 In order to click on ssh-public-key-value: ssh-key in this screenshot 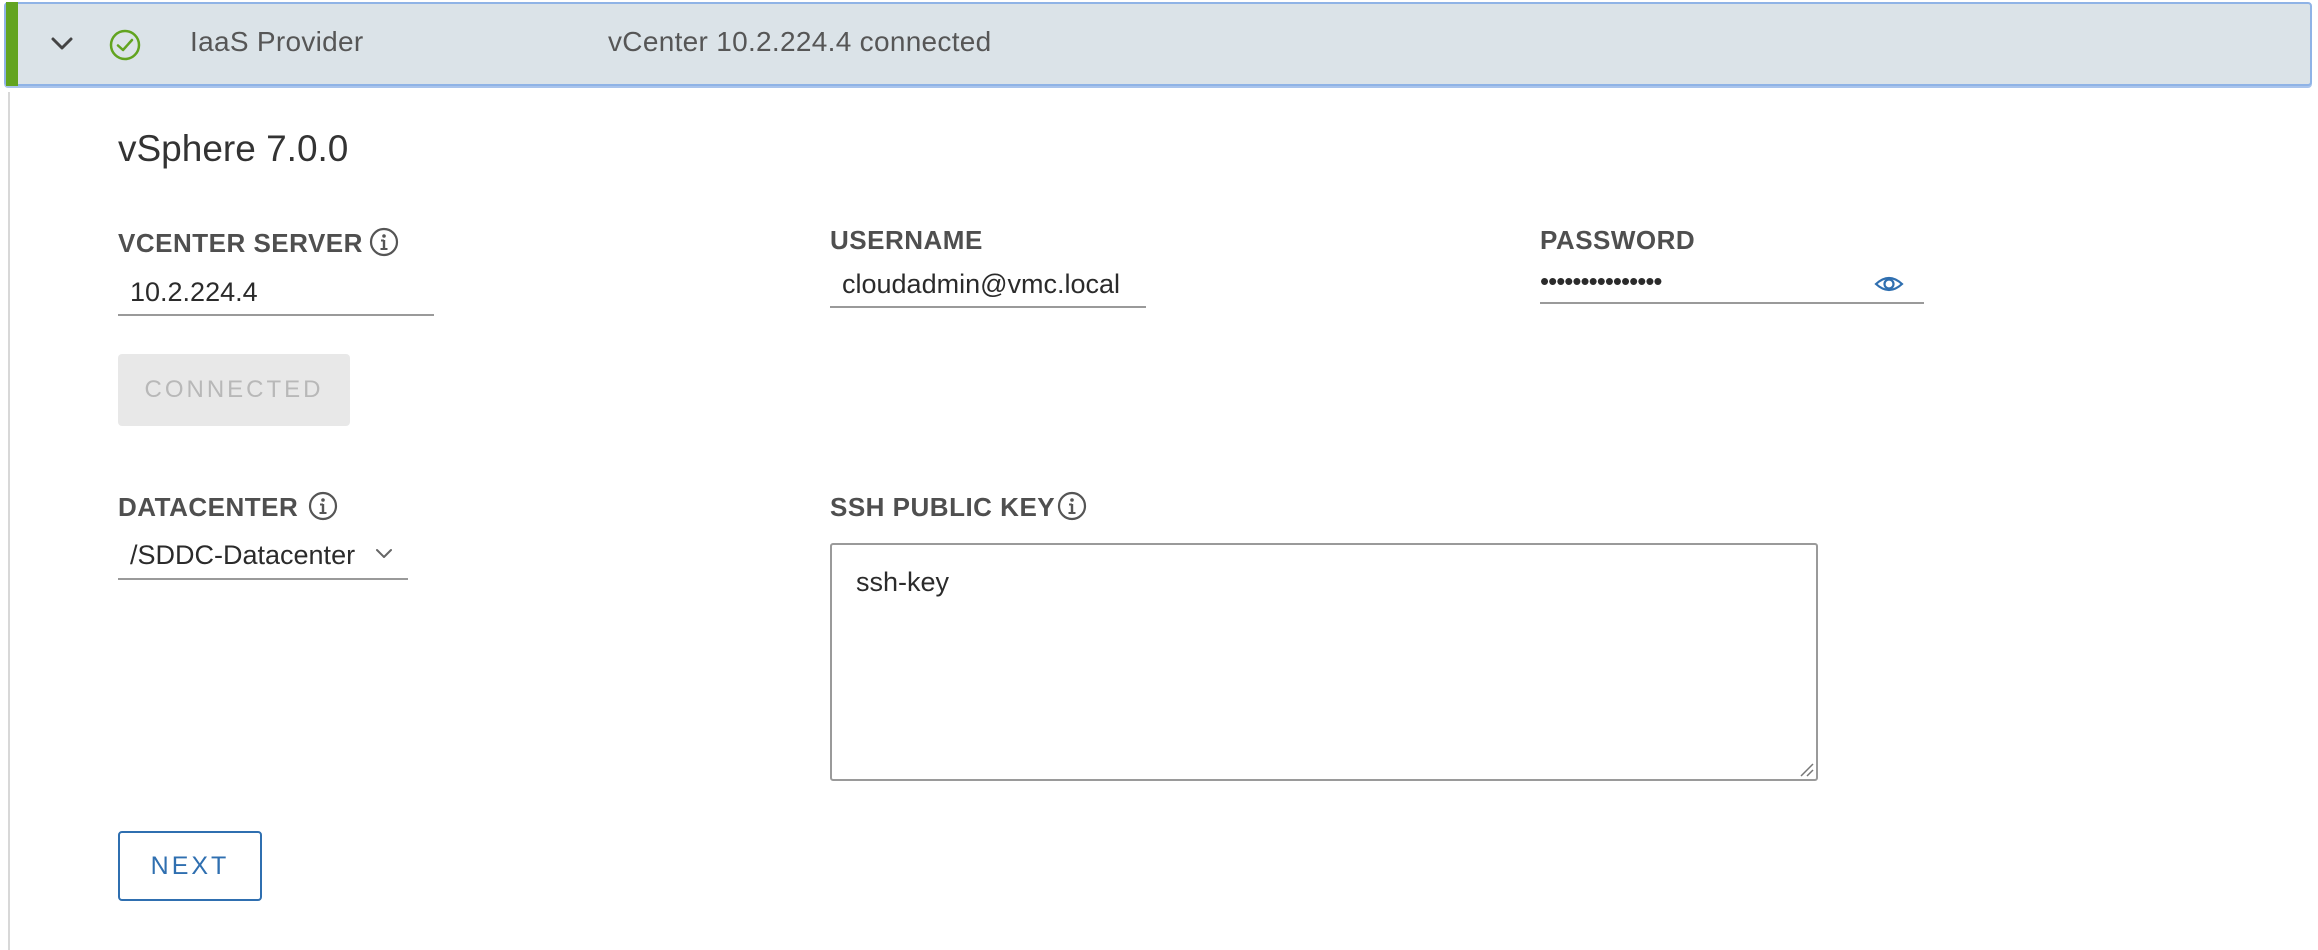, I will do `click(903, 582)`.